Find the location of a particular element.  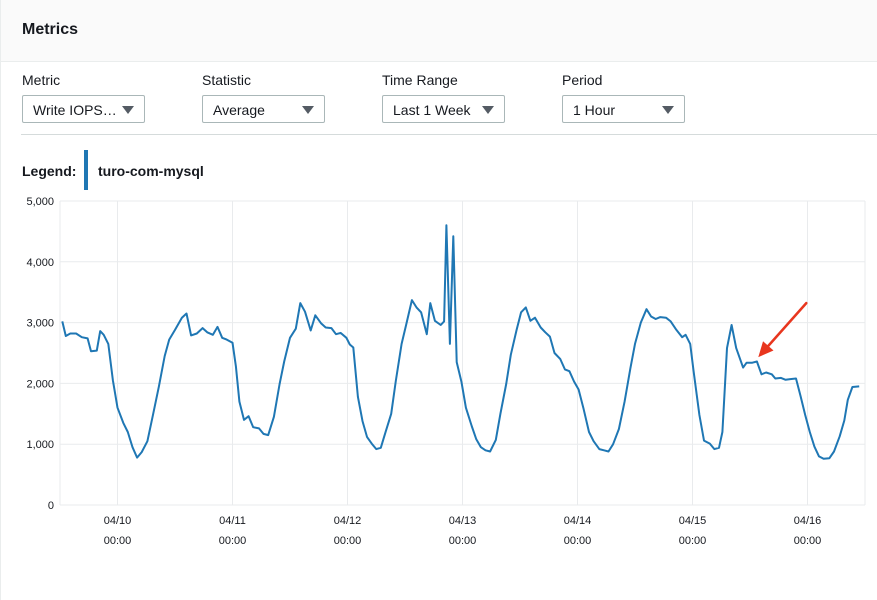

time-range-select: Last 1 Week is located at coordinates (443, 109).